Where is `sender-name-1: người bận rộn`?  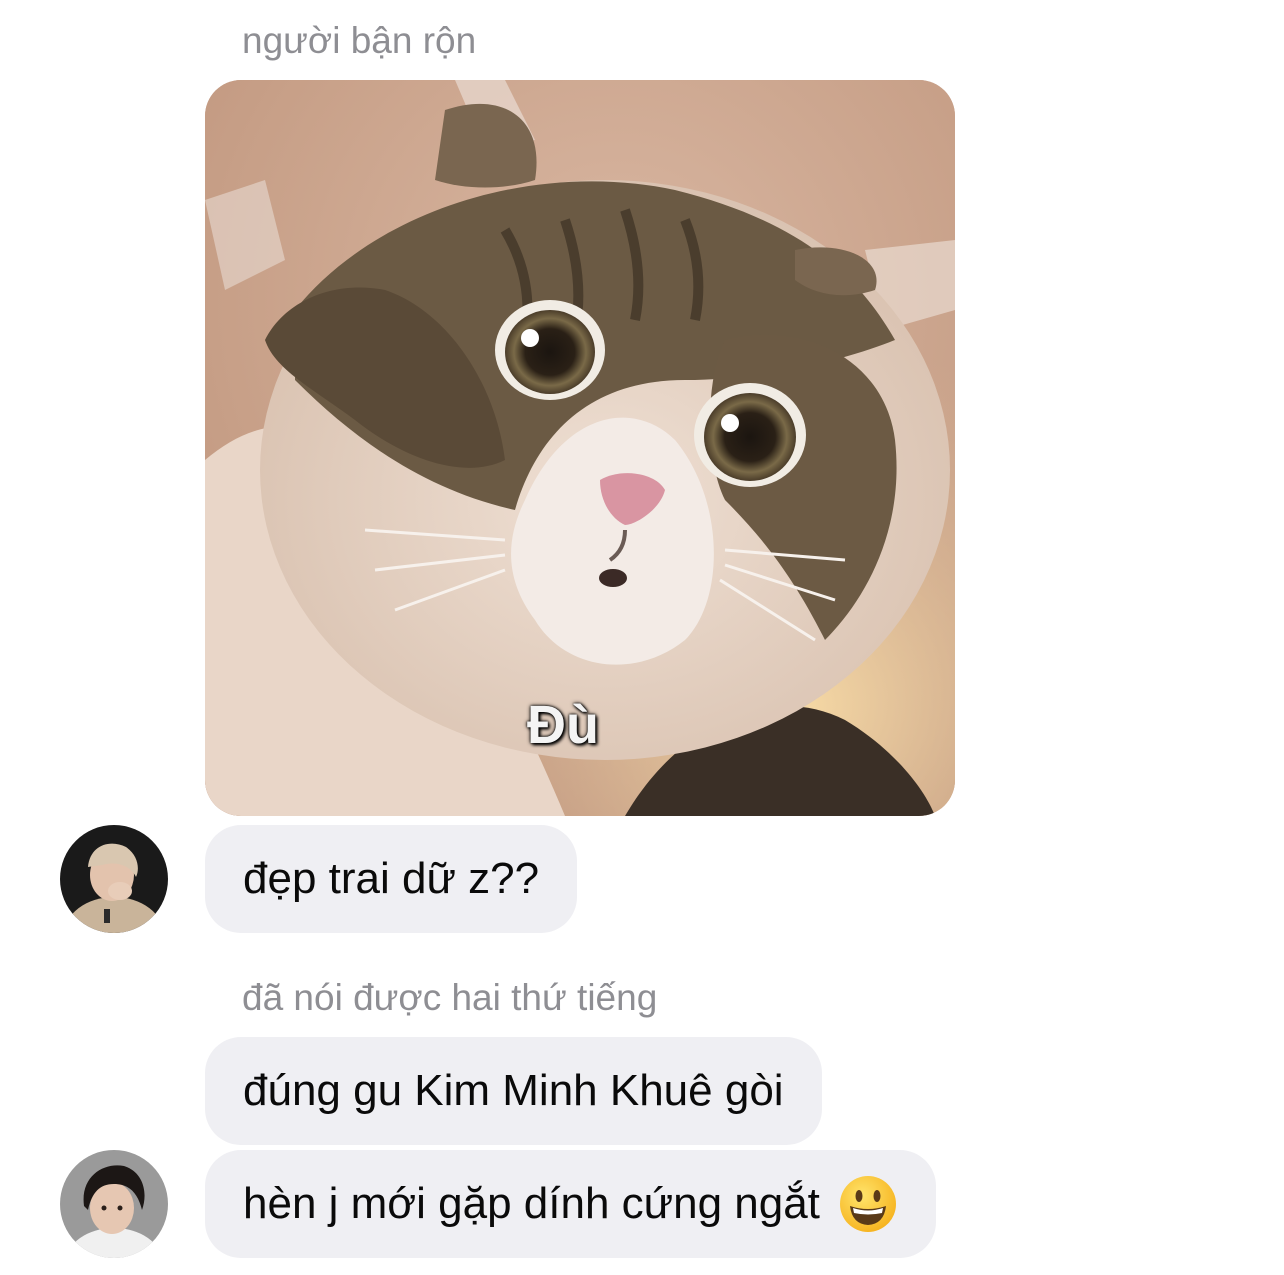
sender-name-1: người bận rộn is located at coordinates (359, 40).